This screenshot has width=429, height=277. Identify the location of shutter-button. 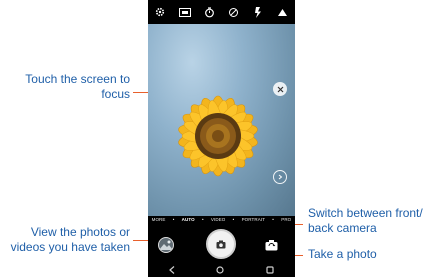
(221, 244).